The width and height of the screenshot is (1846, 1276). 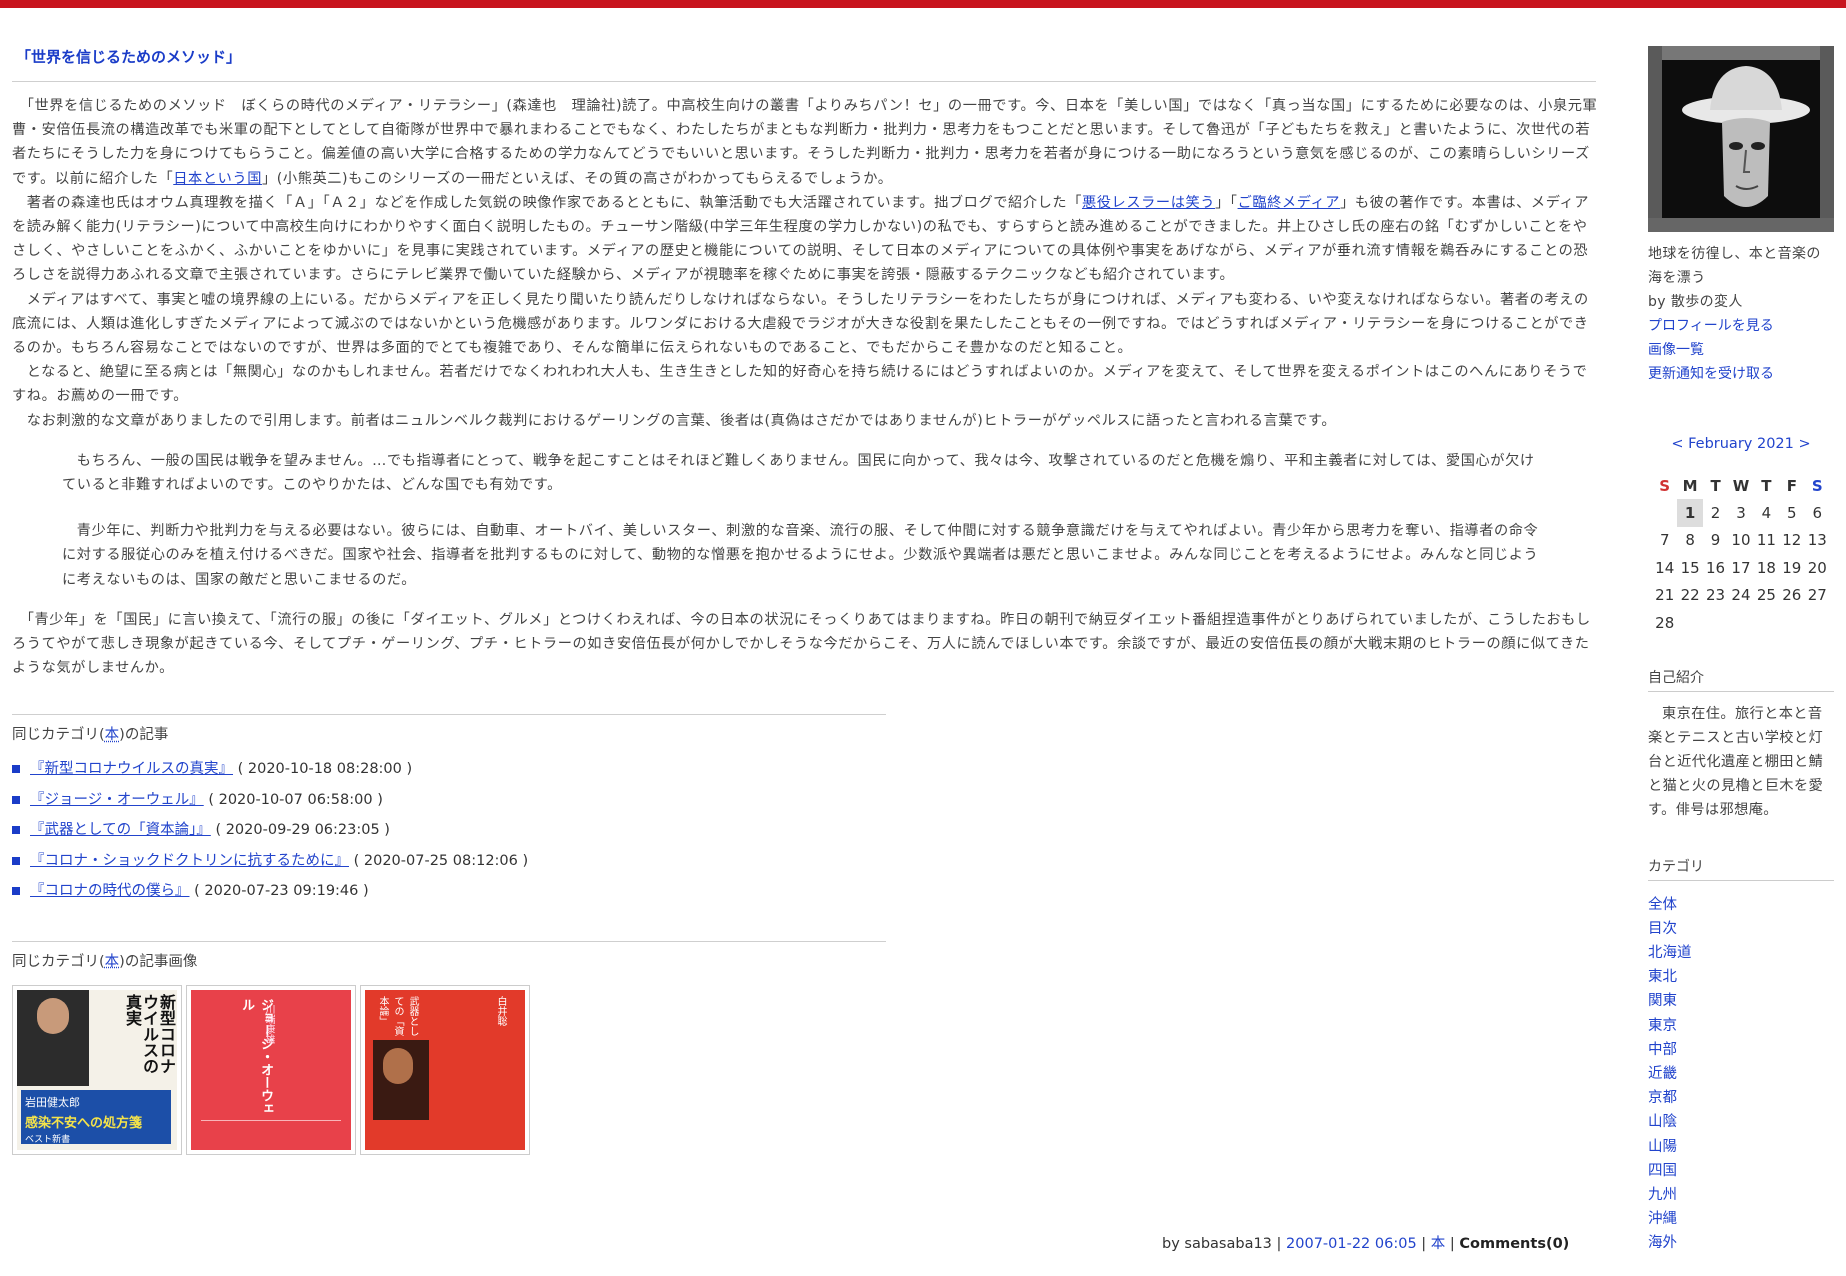 What do you see at coordinates (1662, 1074) in the screenshot?
I see `category-link: 近畿` at bounding box center [1662, 1074].